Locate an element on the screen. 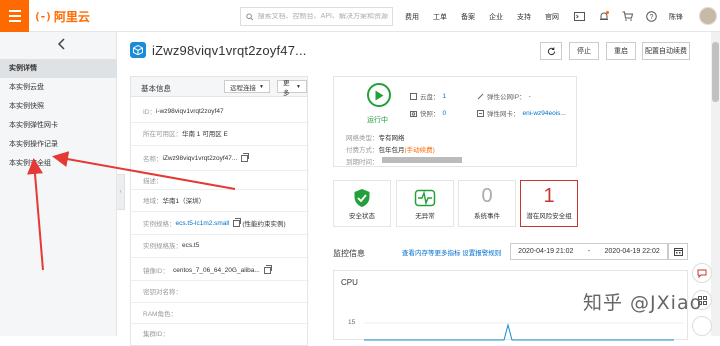  restart-button: 重启 is located at coordinates (621, 51).